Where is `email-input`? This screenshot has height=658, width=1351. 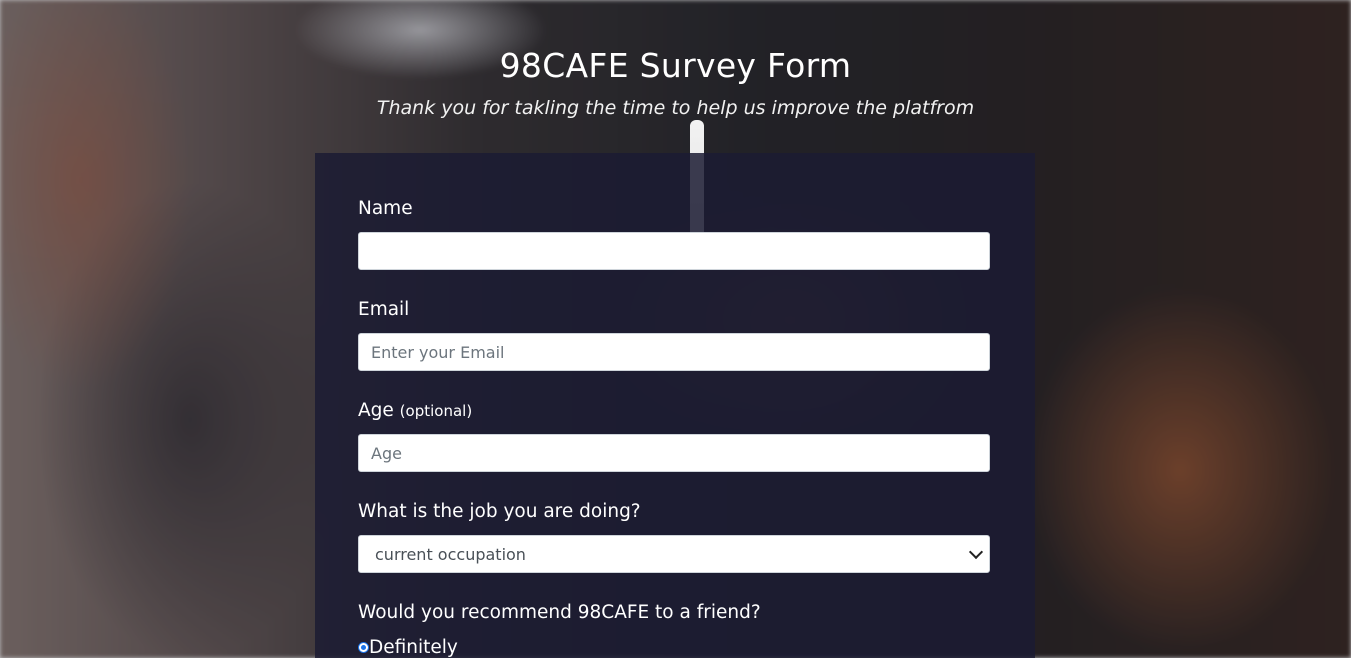
email-input is located at coordinates (674, 352).